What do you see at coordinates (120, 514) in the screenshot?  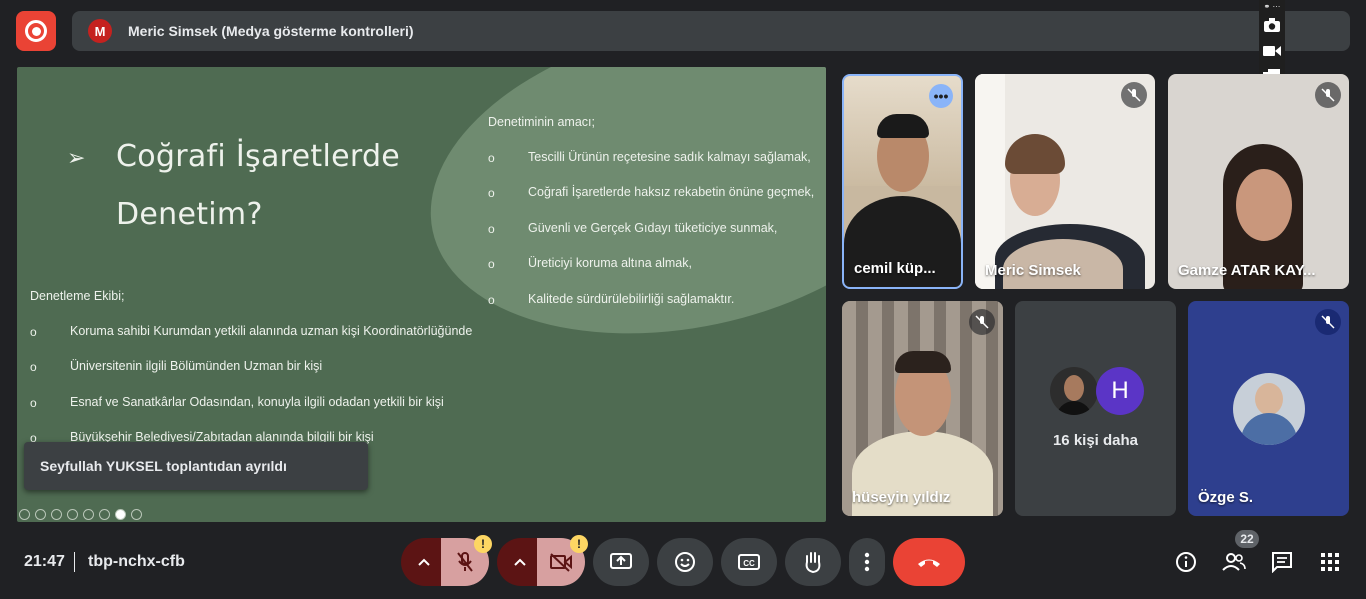 I see `close-show-icon` at bounding box center [120, 514].